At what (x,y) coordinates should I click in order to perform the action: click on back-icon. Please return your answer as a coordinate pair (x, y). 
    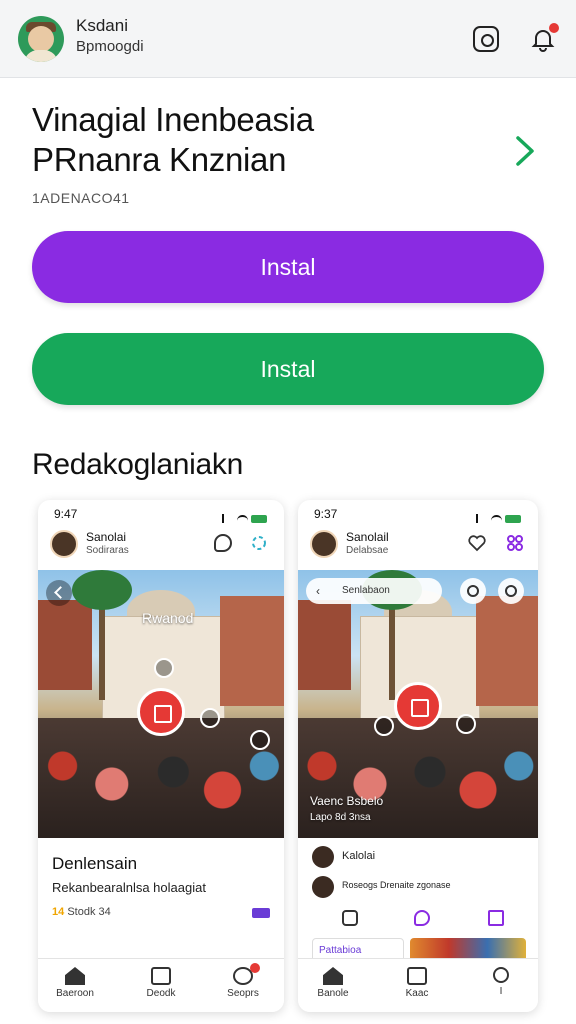
    Looking at the image, I should click on (59, 593).